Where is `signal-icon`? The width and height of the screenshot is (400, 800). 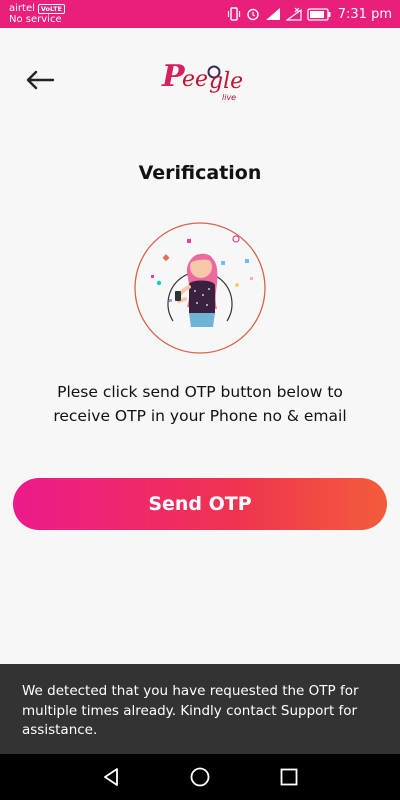 signal-icon is located at coordinates (273, 14).